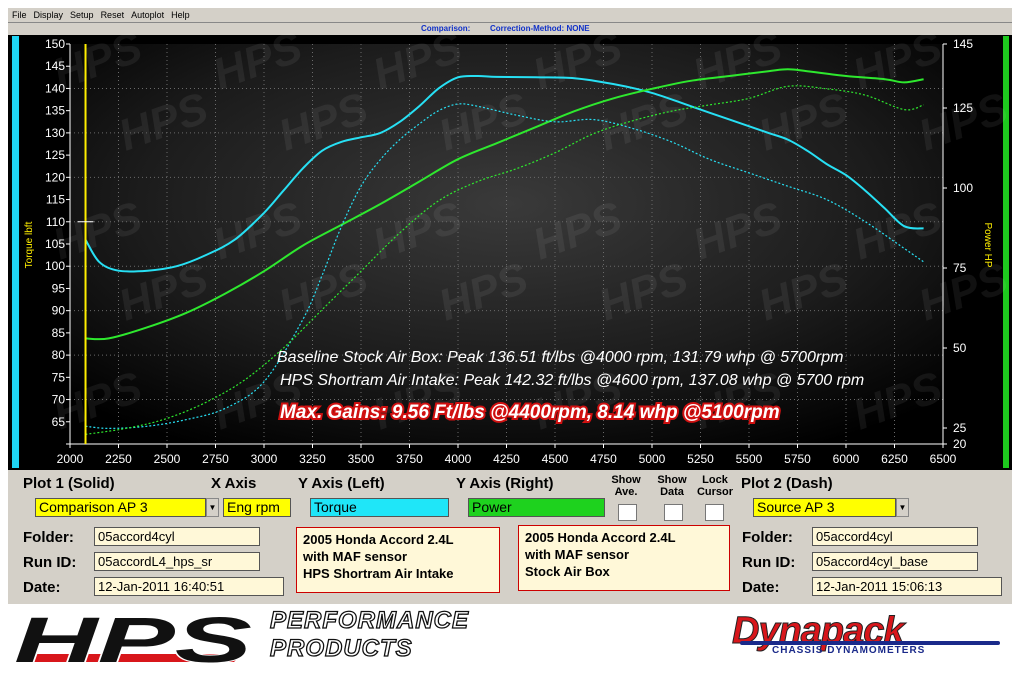  I want to click on y-left-tick-label: 110, so click(55, 222).